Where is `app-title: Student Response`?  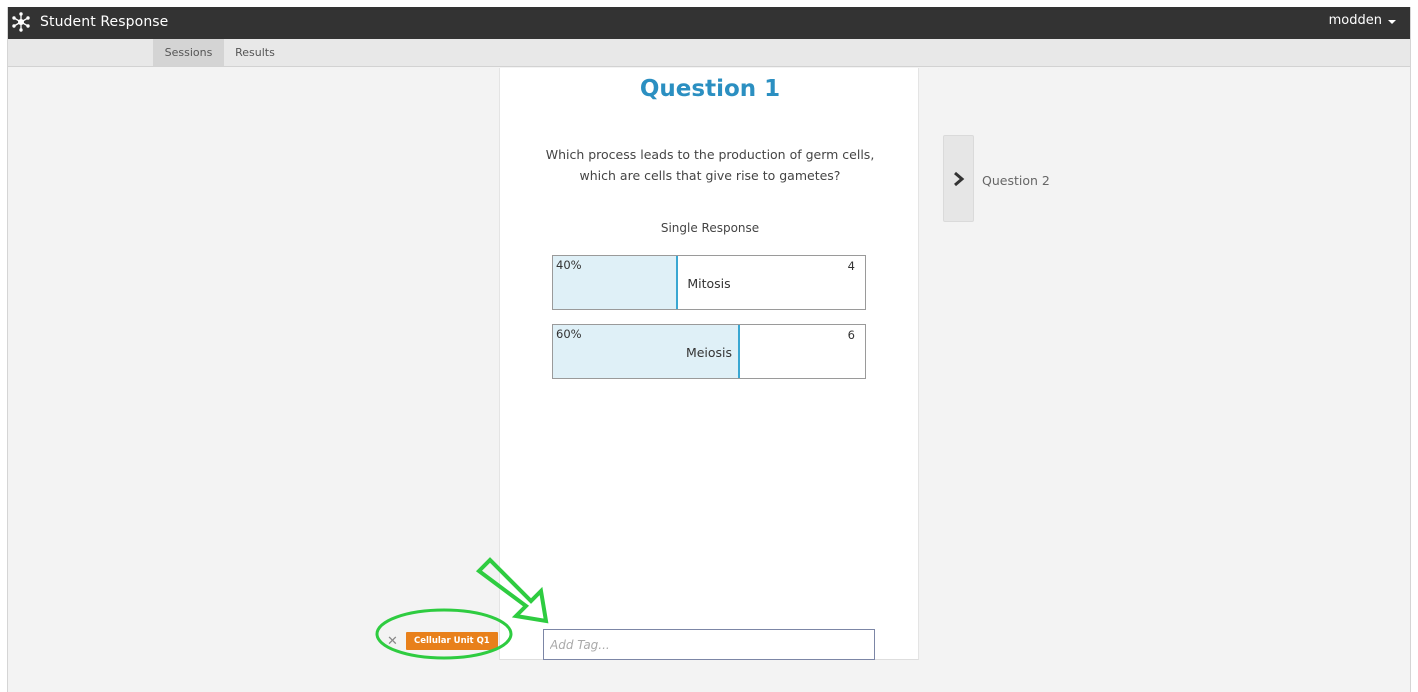
app-title: Student Response is located at coordinates (104, 22).